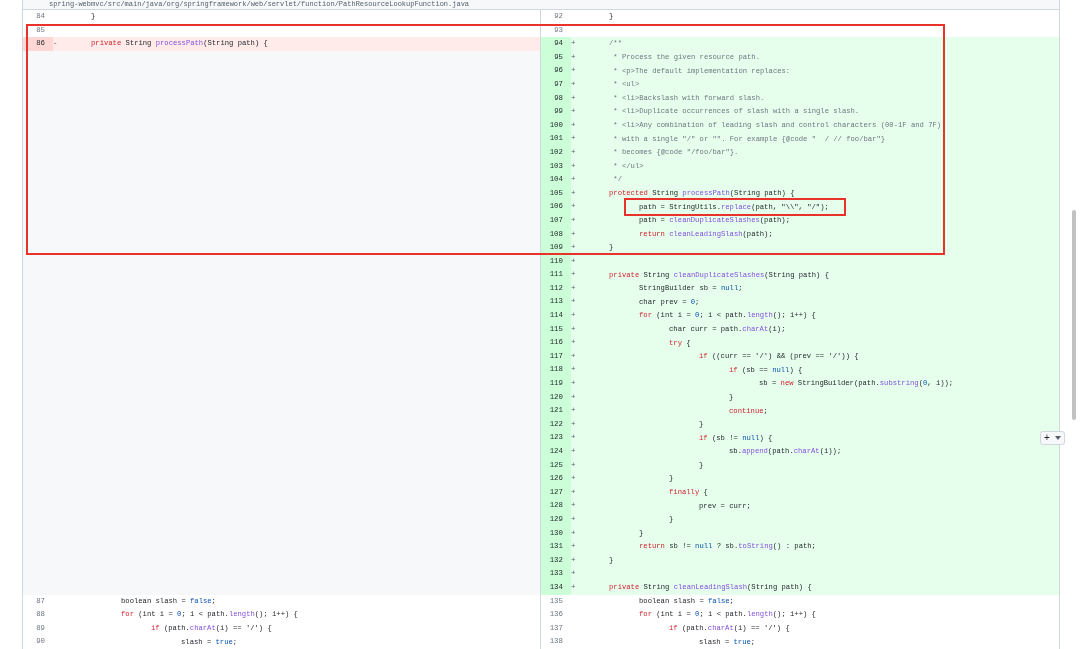  I want to click on caret-icon, so click(1057, 438).